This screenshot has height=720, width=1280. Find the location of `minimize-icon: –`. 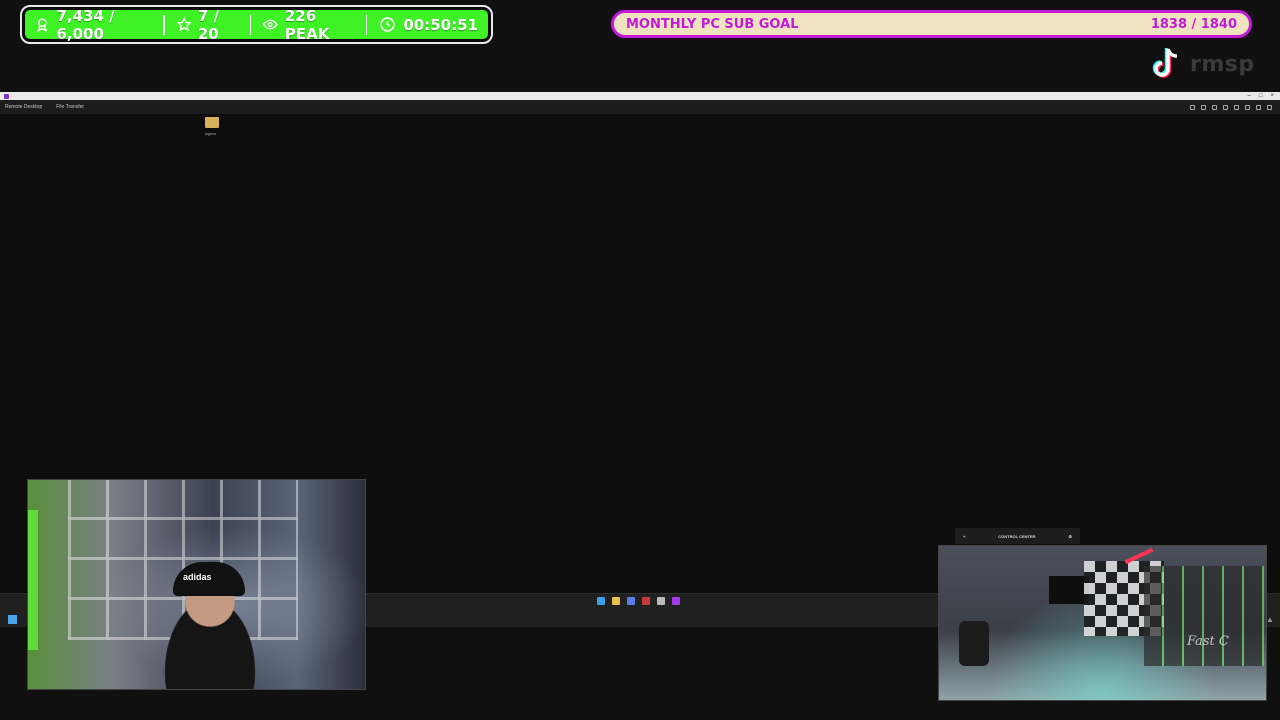

minimize-icon: – is located at coordinates (1249, 96).